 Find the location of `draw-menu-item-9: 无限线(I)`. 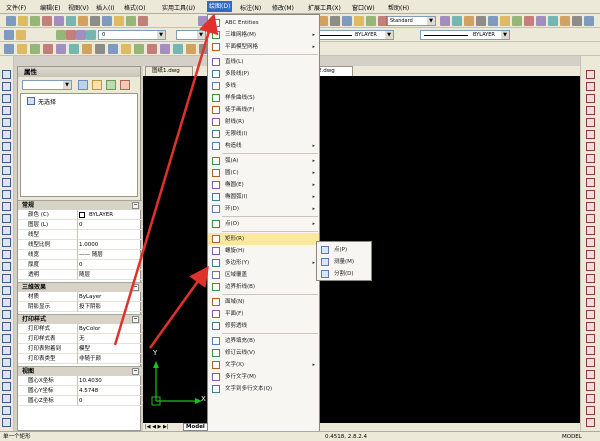

draw-menu-item-9: 无限线(I) is located at coordinates (263, 134).